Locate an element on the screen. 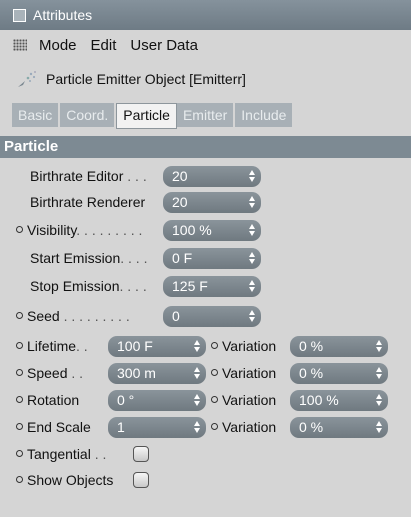 Image resolution: width=411 pixels, height=517 pixels. tab-bar: Basic Coord. Particle Emitter Include is located at coordinates (153, 116).